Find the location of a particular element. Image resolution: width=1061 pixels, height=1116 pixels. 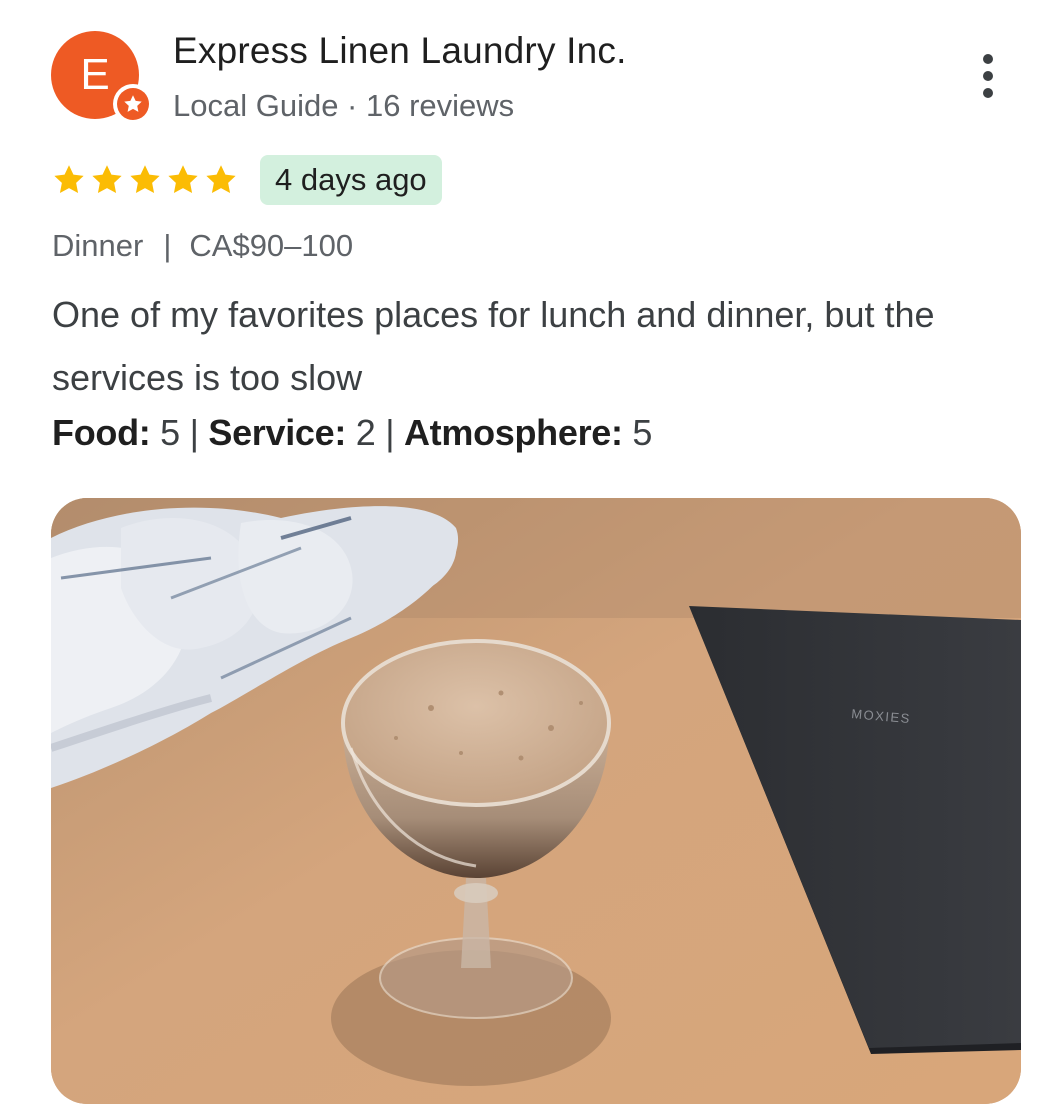

local-guide-badge is located at coordinates (133, 104).